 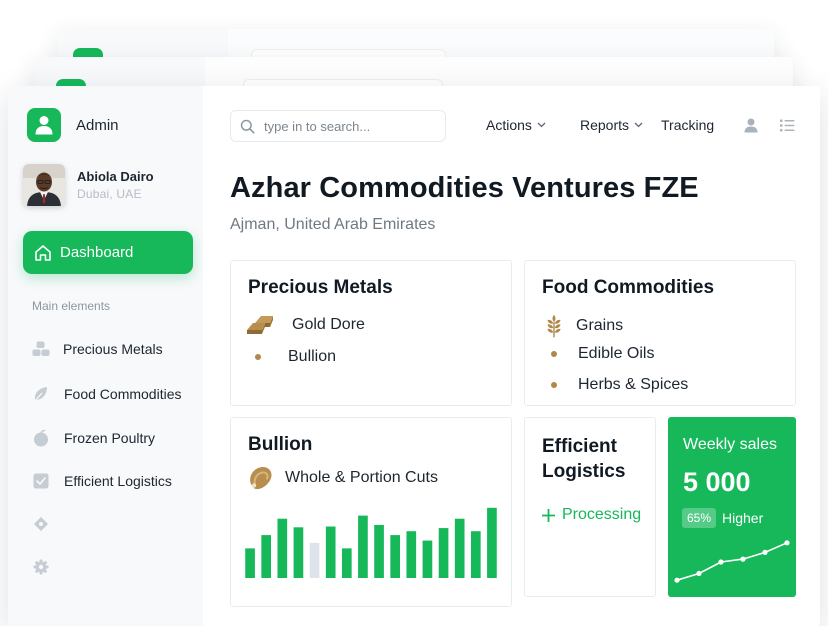 I want to click on percent-badge: 65%, so click(x=699, y=518).